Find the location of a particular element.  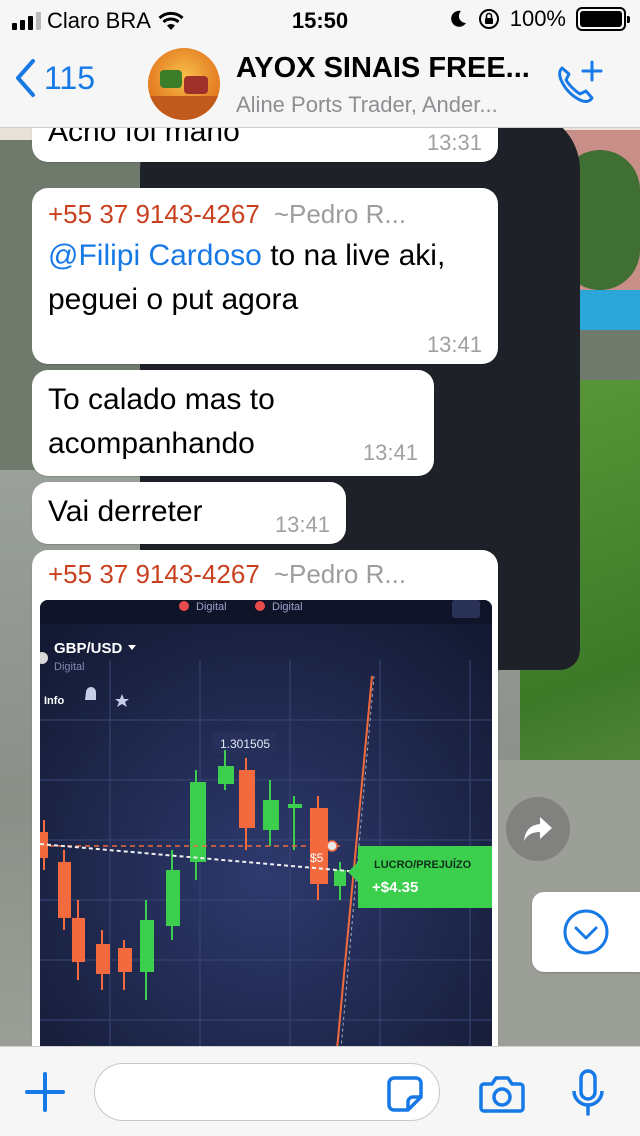

share-arrow-icon is located at coordinates (538, 829).